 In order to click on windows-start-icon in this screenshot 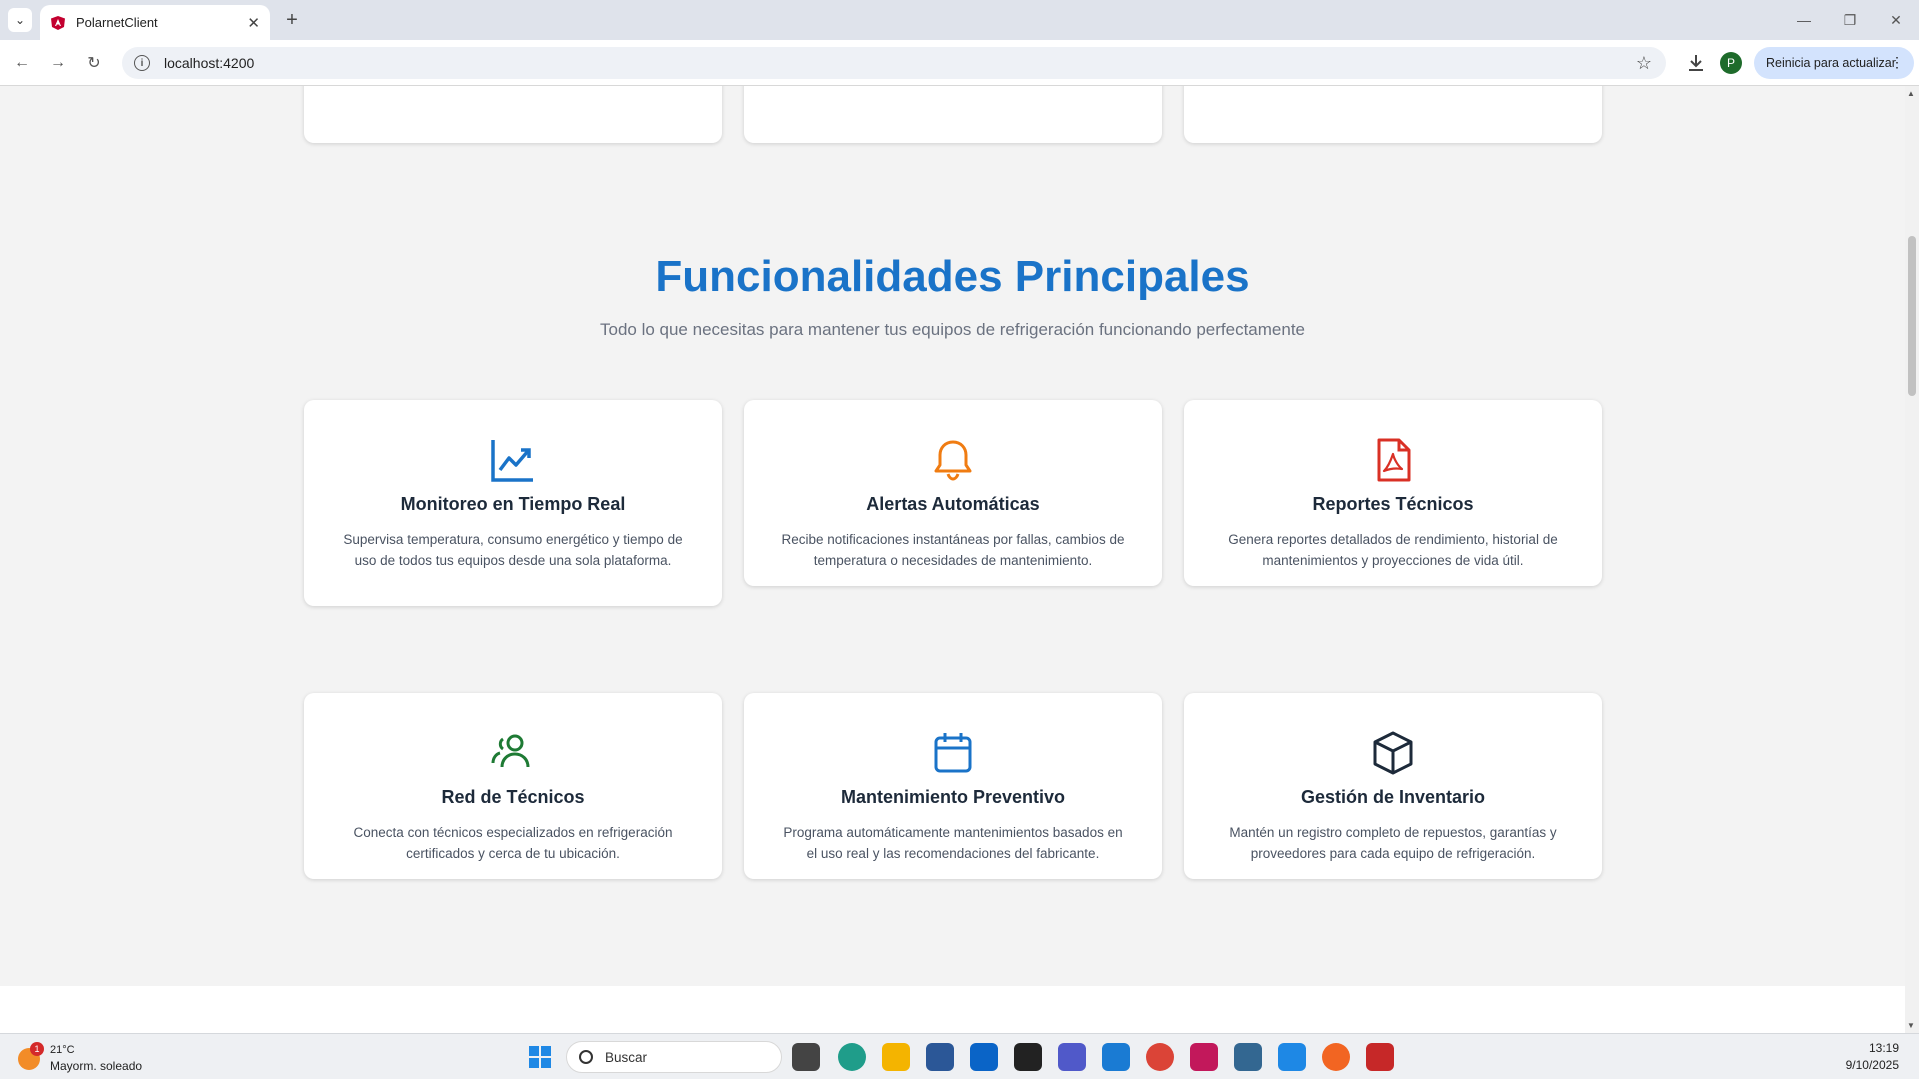, I will do `click(540, 1057)`.